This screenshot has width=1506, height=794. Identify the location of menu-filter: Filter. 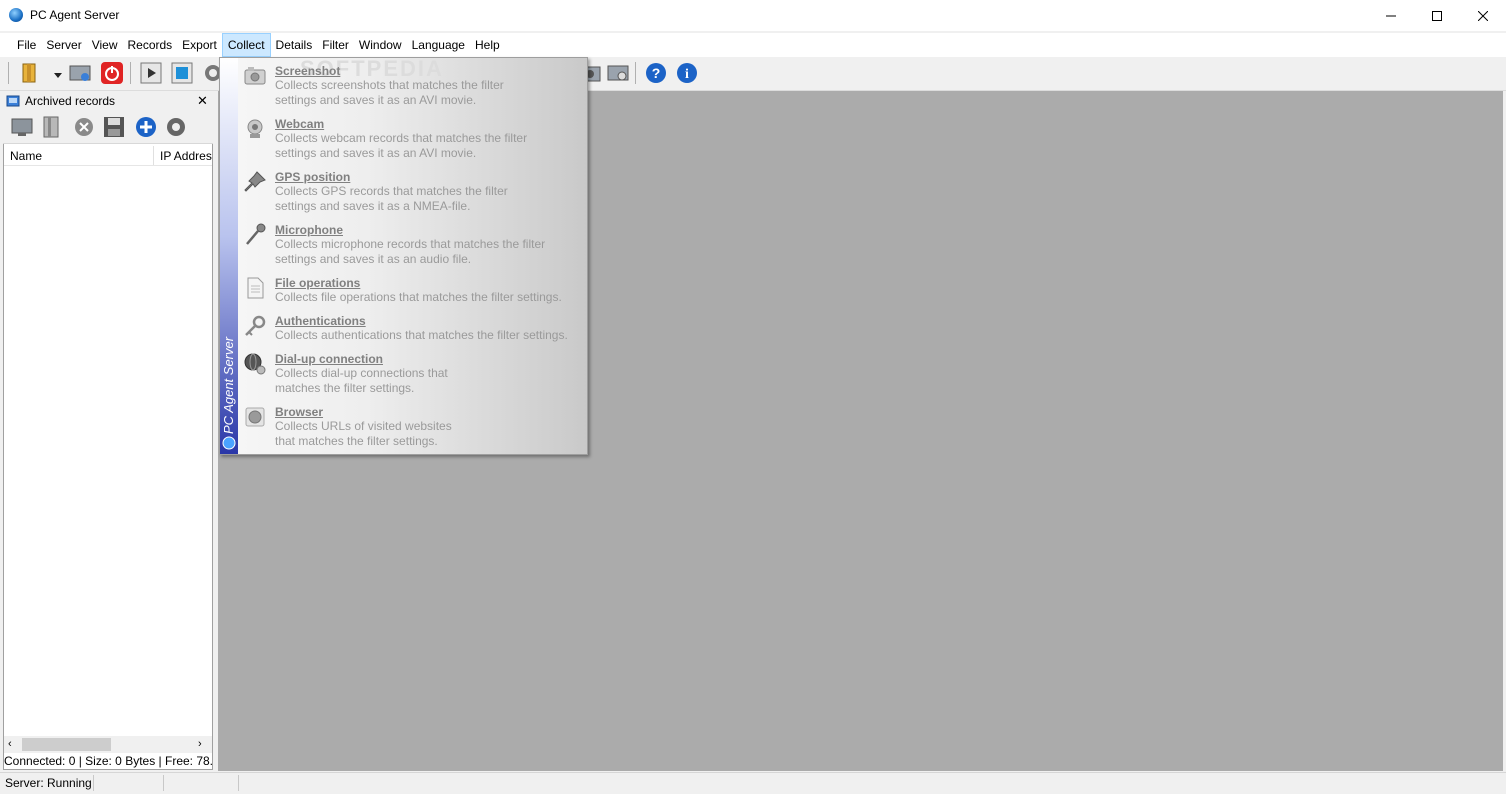
(335, 45).